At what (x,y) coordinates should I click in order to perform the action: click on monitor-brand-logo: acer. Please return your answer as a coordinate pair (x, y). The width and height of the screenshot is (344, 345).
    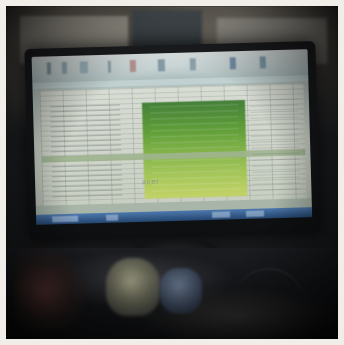
    Looking at the image, I should click on (150, 182).